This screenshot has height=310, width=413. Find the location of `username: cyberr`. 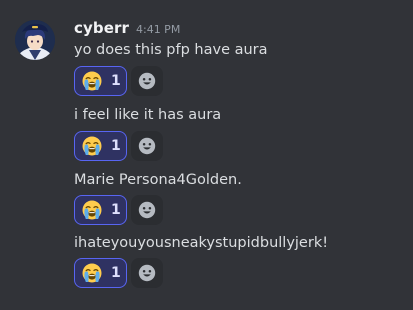

username: cyberr is located at coordinates (101, 28).